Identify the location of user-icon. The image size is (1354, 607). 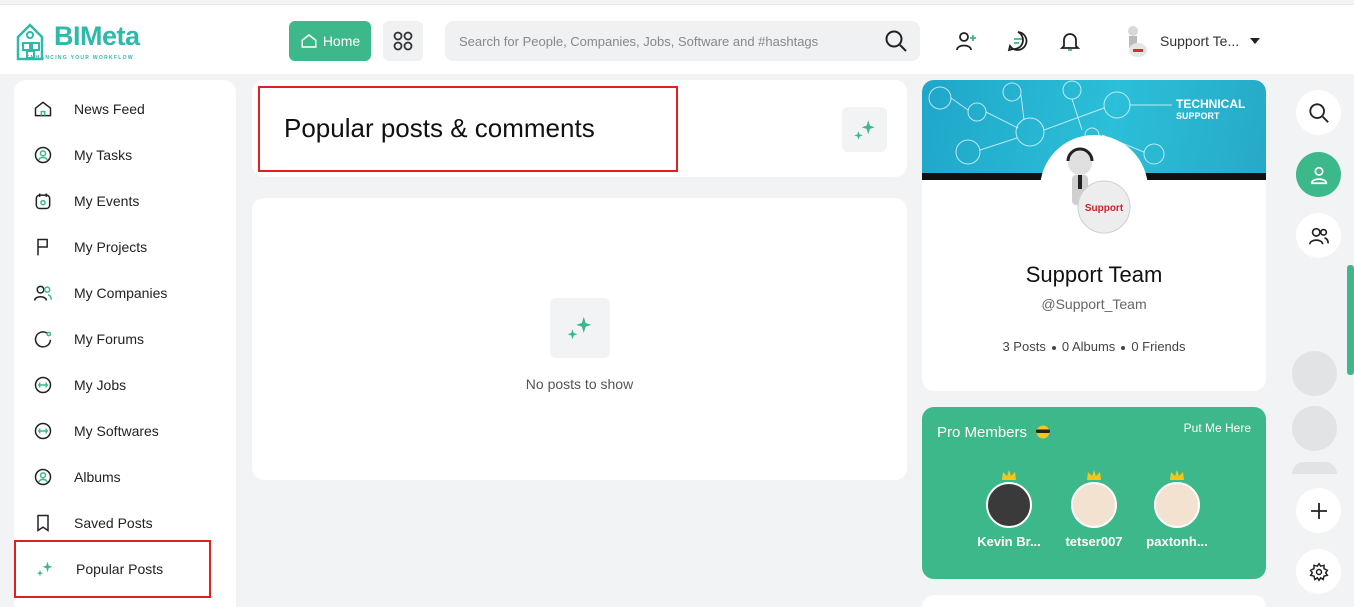
(1318, 175).